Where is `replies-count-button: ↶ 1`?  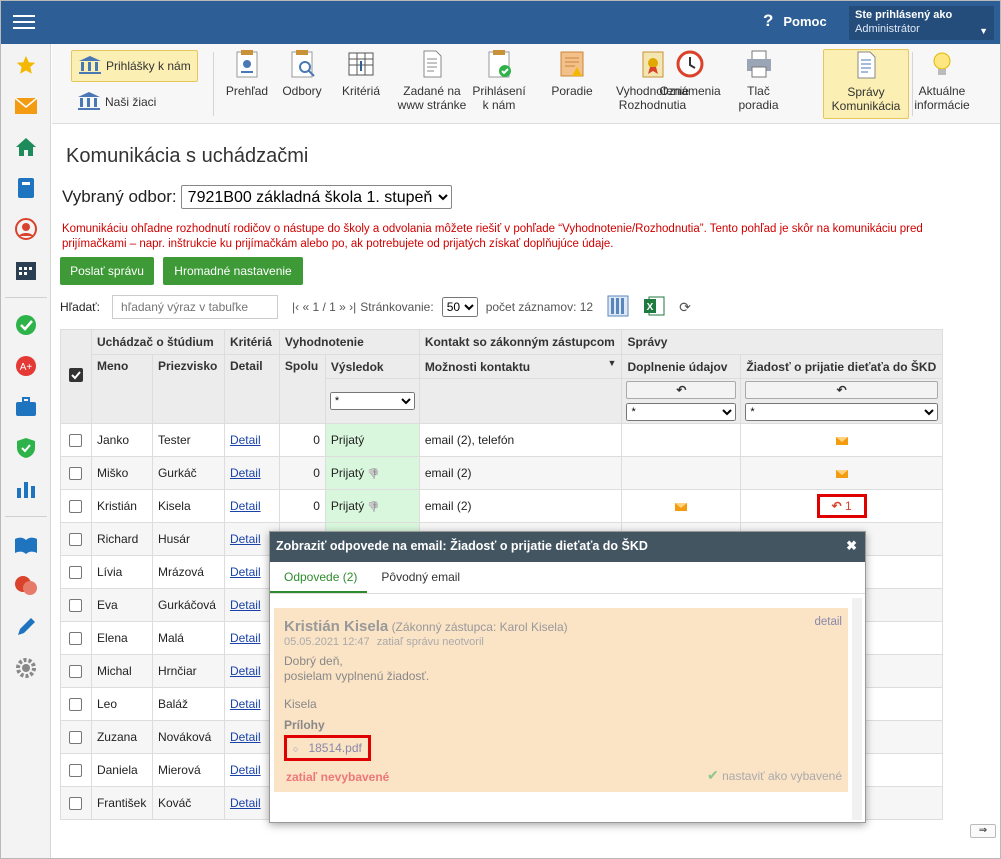 replies-count-button: ↶ 1 is located at coordinates (841, 506).